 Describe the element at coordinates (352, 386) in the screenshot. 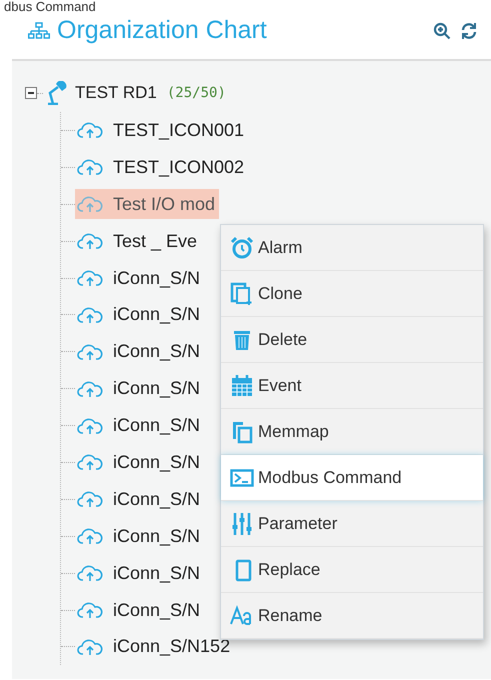

I see `menu-item: Event` at that location.